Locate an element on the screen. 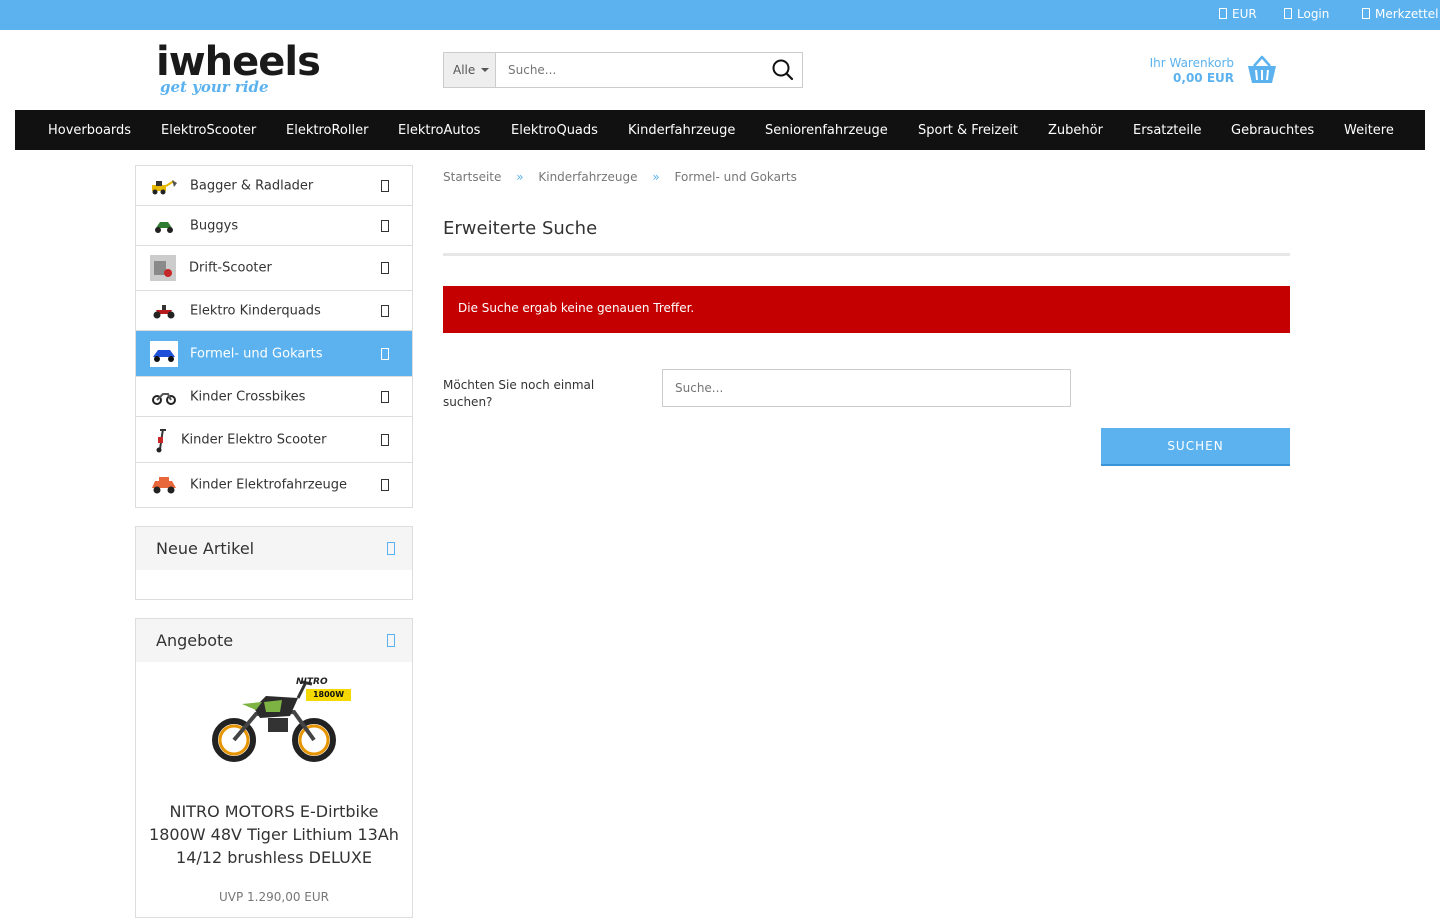  nav-item-zubehoer: Zubehör is located at coordinates (1075, 130).